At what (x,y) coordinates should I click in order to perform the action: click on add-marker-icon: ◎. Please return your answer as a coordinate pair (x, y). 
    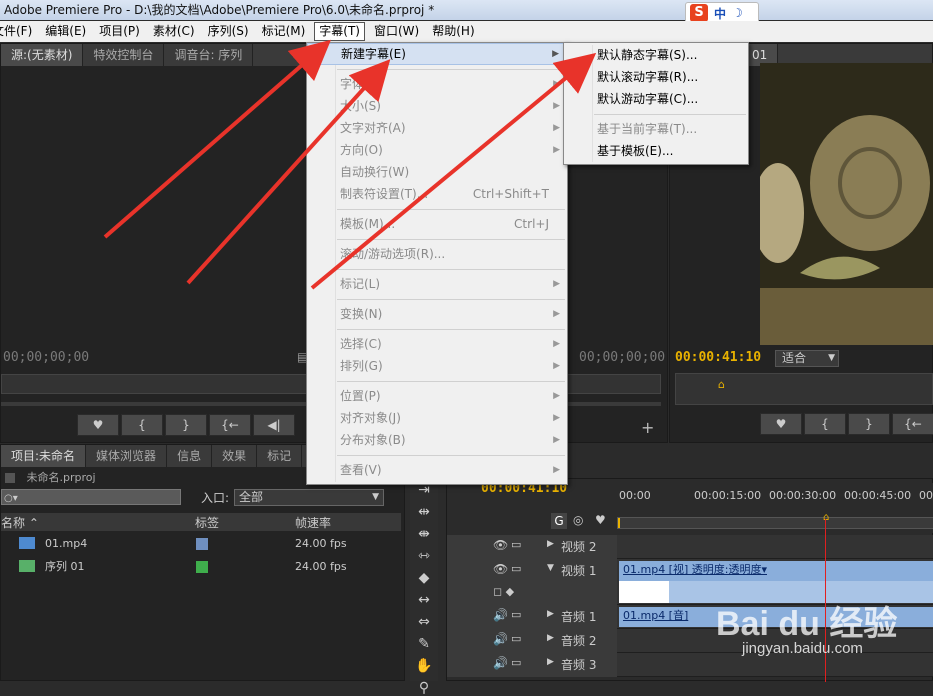
    Looking at the image, I should click on (578, 520).